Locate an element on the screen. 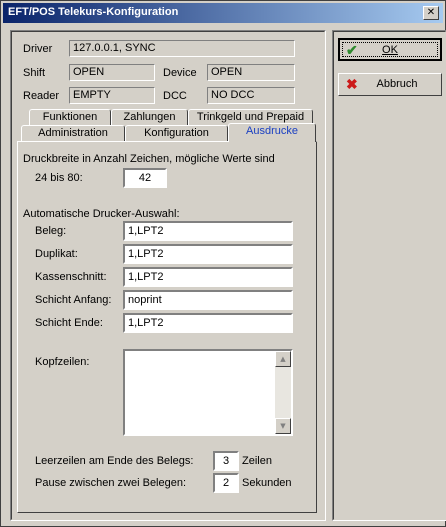 The image size is (446, 527). abbruch-button: ✖ Abbruch is located at coordinates (390, 84).